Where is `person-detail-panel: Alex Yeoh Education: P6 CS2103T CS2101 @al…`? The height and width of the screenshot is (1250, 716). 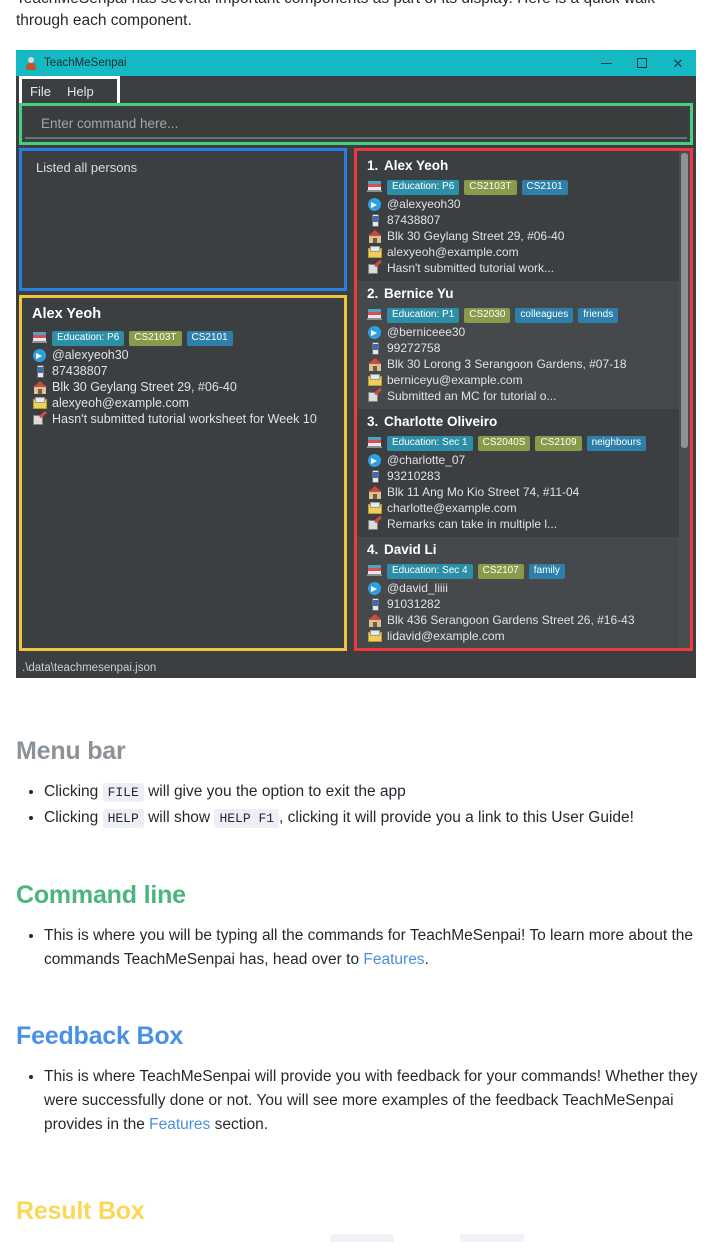 person-detail-panel: Alex Yeoh Education: P6 CS2103T CS2101 @al… is located at coordinates (183, 473).